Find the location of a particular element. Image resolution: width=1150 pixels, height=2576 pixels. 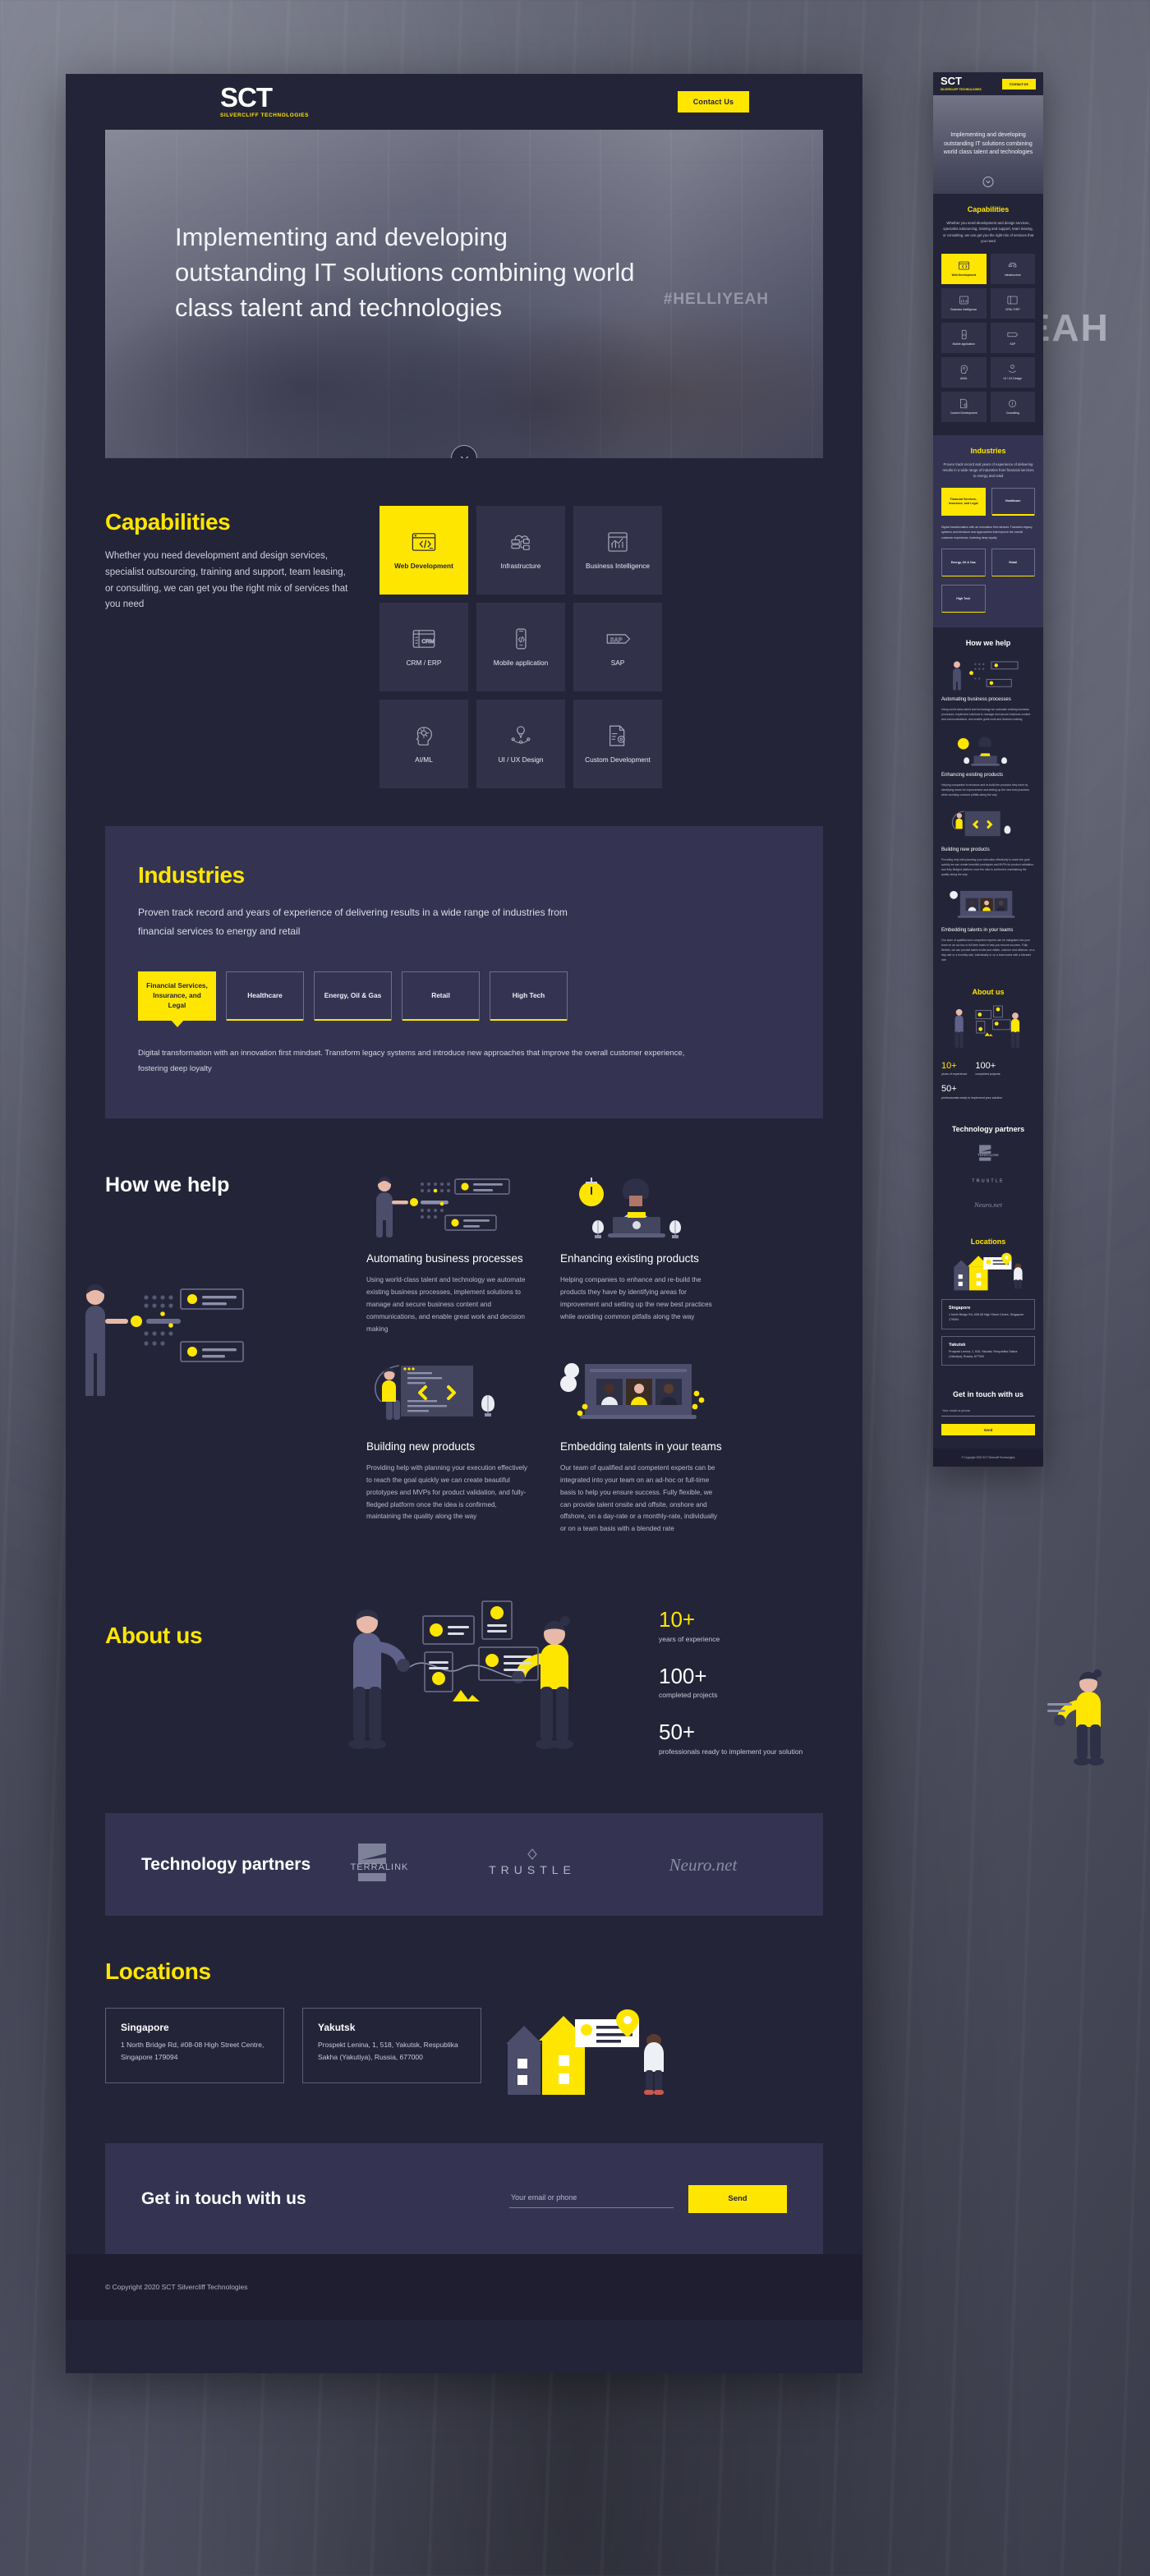

svg-text: TERRALINK is located at coordinates (989, 1155).